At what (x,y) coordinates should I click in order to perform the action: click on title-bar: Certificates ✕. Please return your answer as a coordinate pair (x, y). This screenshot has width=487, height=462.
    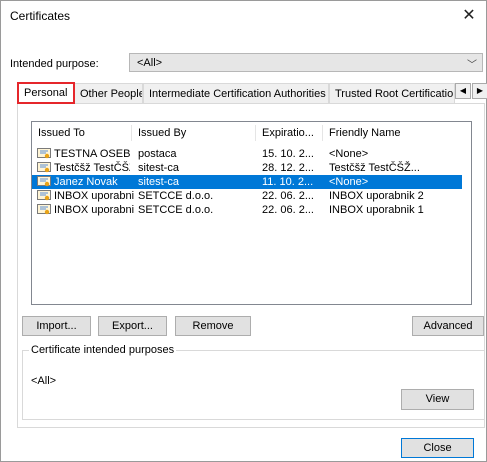
    Looking at the image, I should click on (243, 16).